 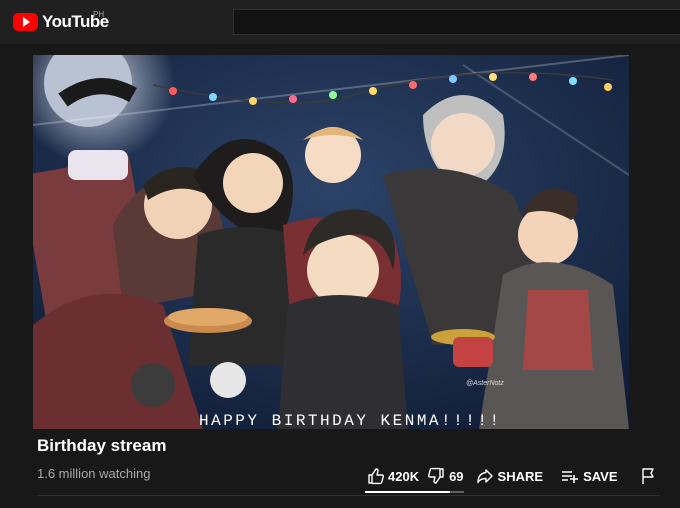 I want to click on live-viewer-count: 1.6 million watching, so click(x=94, y=473).